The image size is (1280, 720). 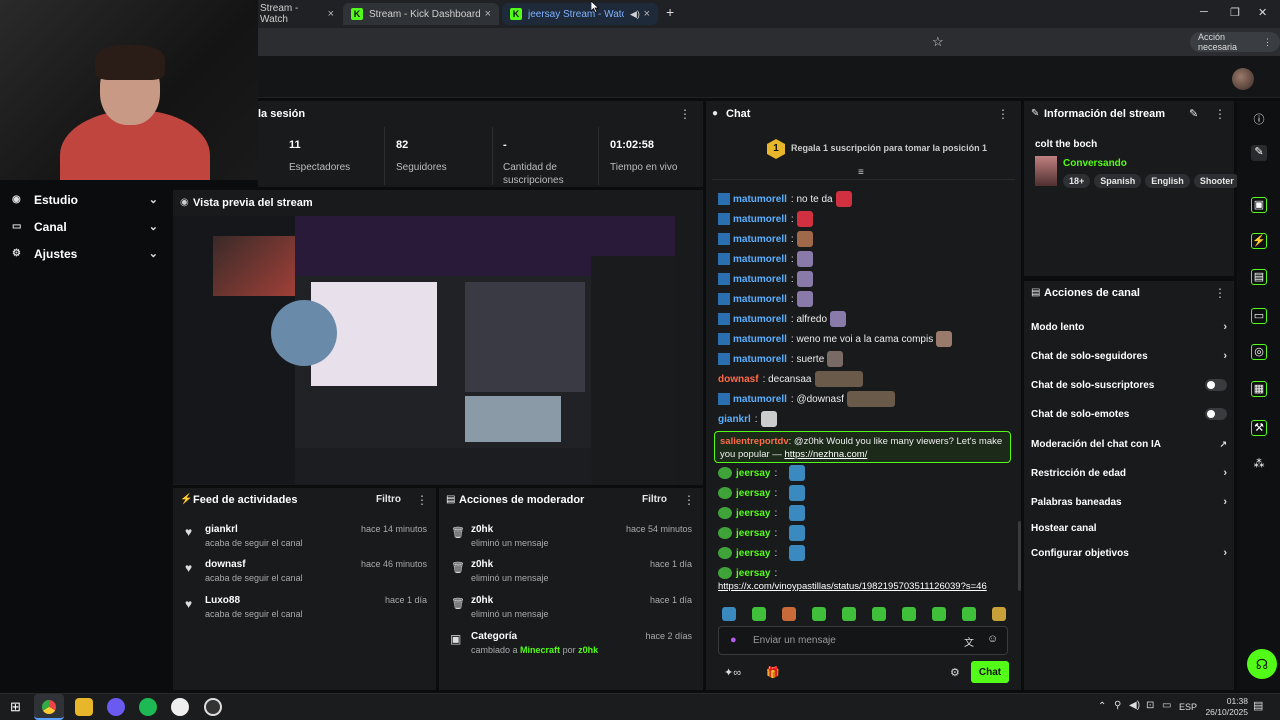 What do you see at coordinates (1134, 705) in the screenshot?
I see `volume-icon: ◀)` at bounding box center [1134, 705].